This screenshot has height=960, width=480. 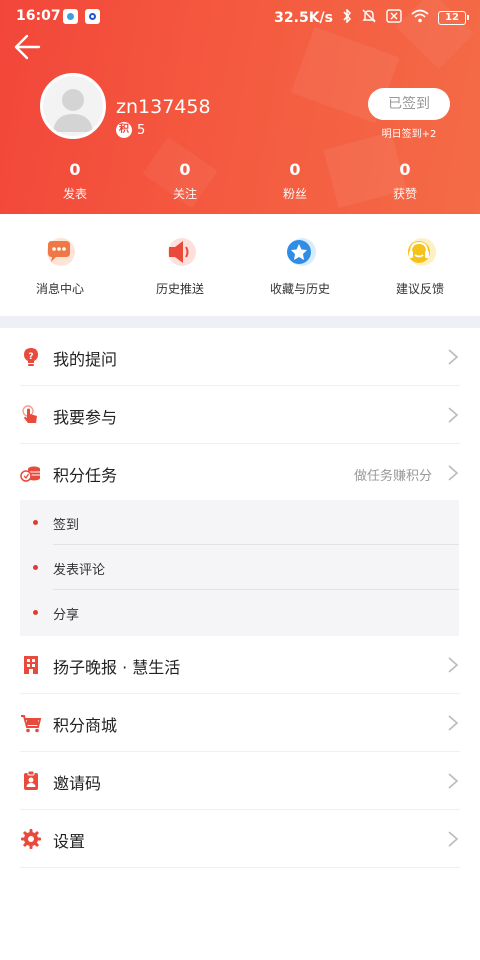 What do you see at coordinates (75, 181) in the screenshot?
I see `stat-posts: 0 发表` at bounding box center [75, 181].